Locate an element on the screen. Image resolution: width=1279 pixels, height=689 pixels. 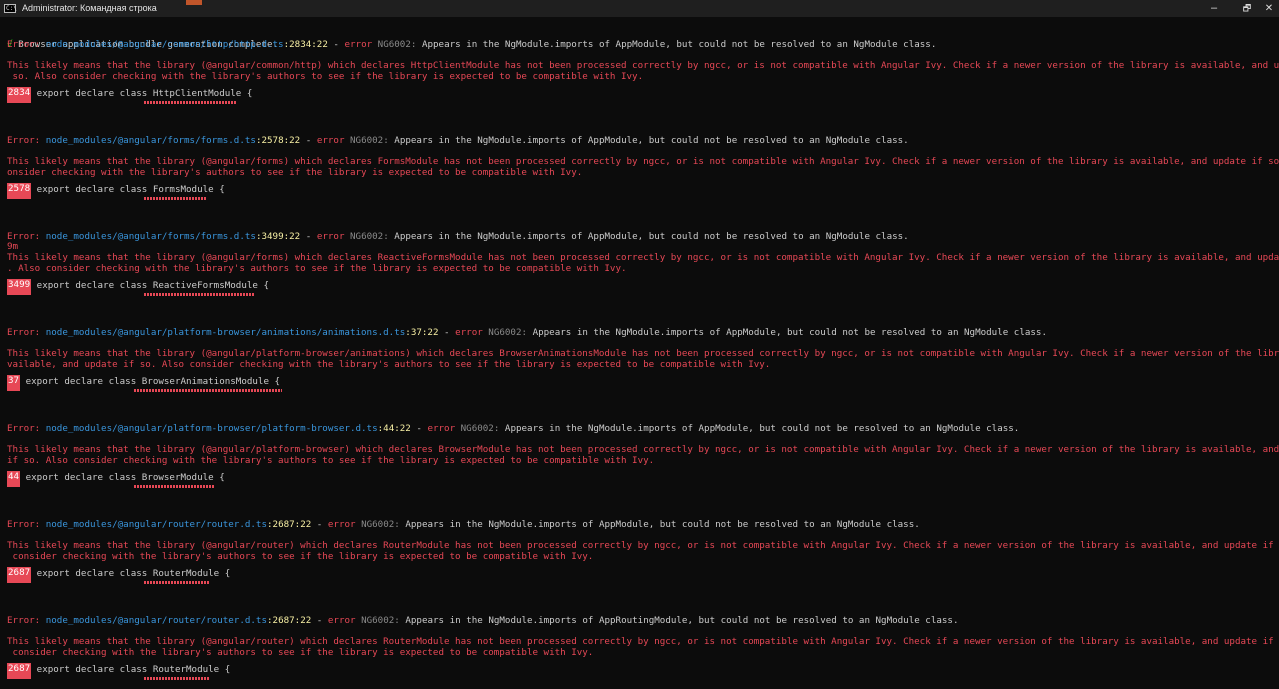
taskbar-highlight is located at coordinates (194, 2).